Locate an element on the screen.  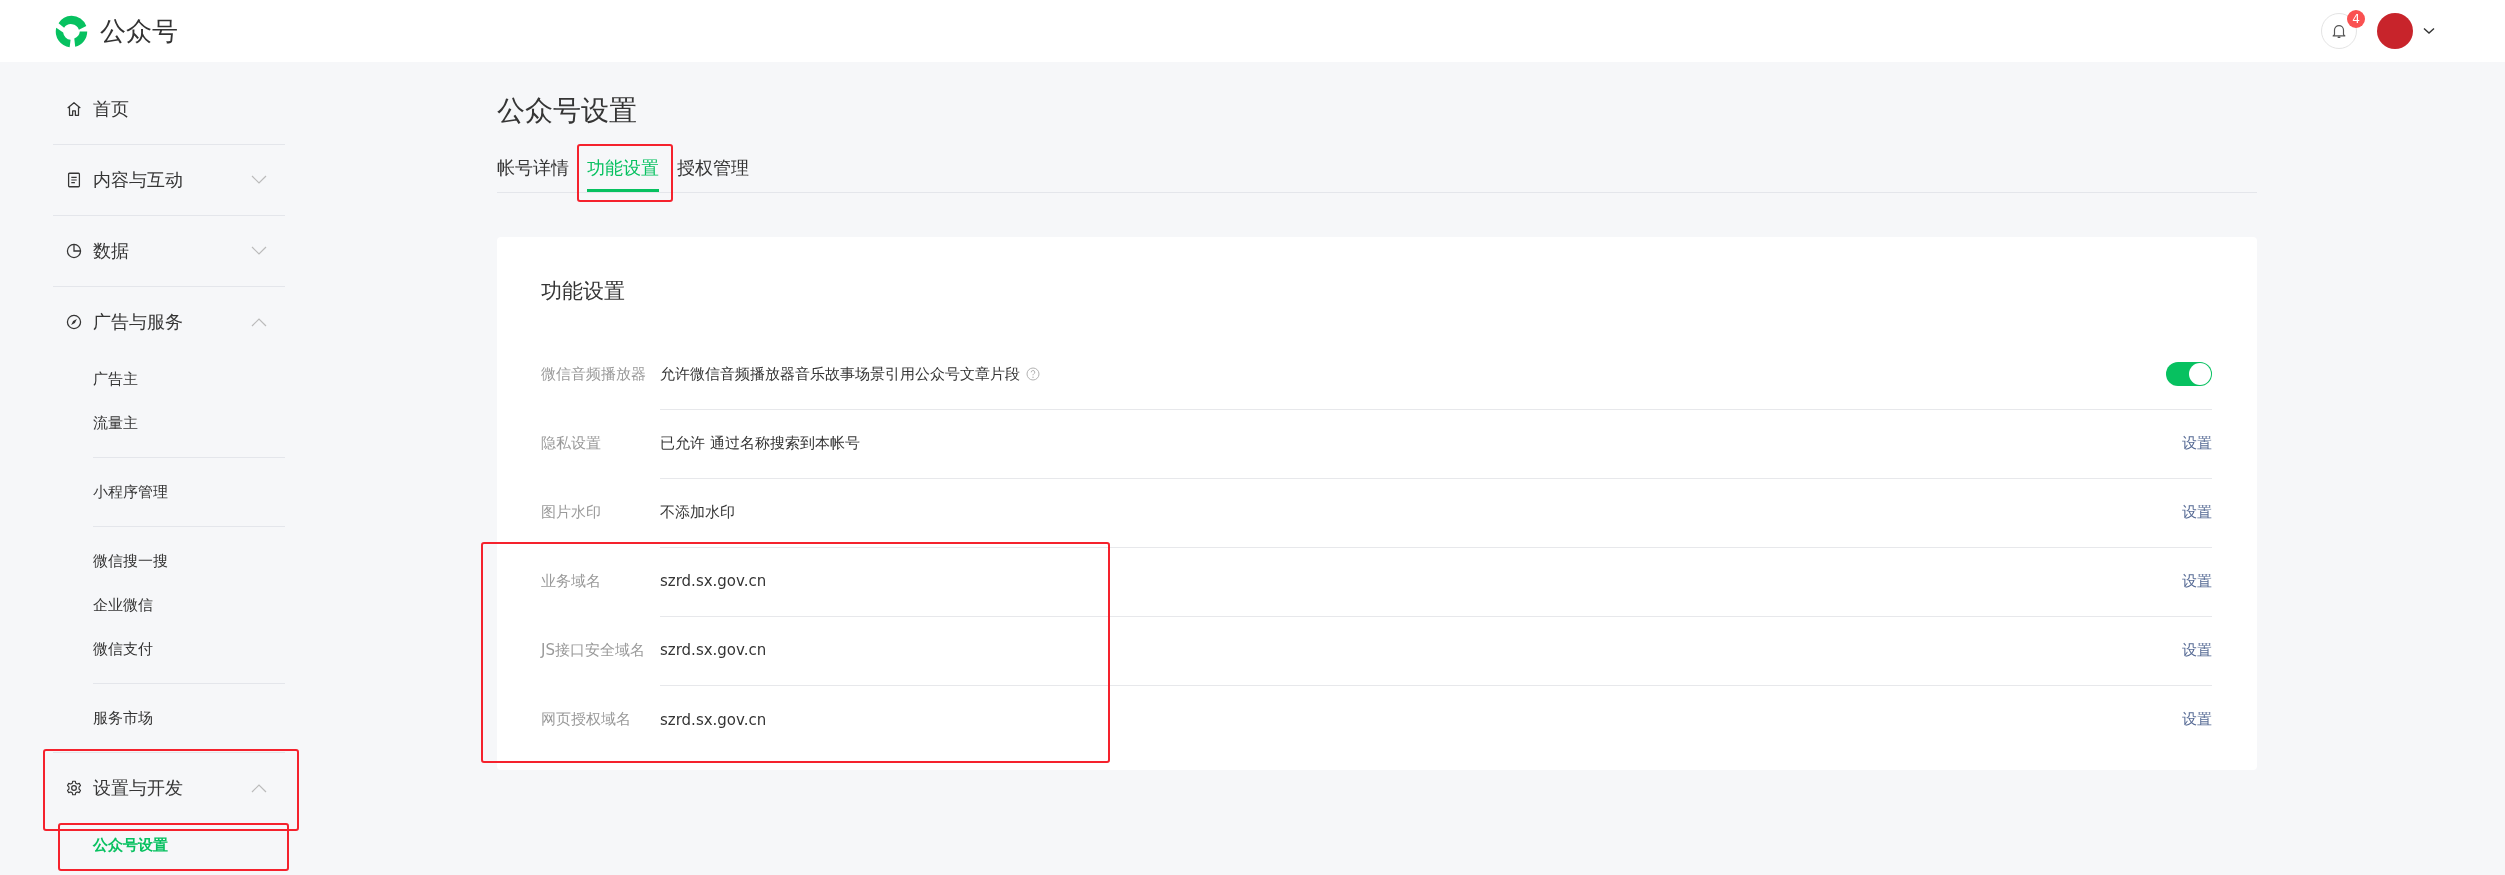
sidebar-item: 广告与服务 is located at coordinates (169, 322).